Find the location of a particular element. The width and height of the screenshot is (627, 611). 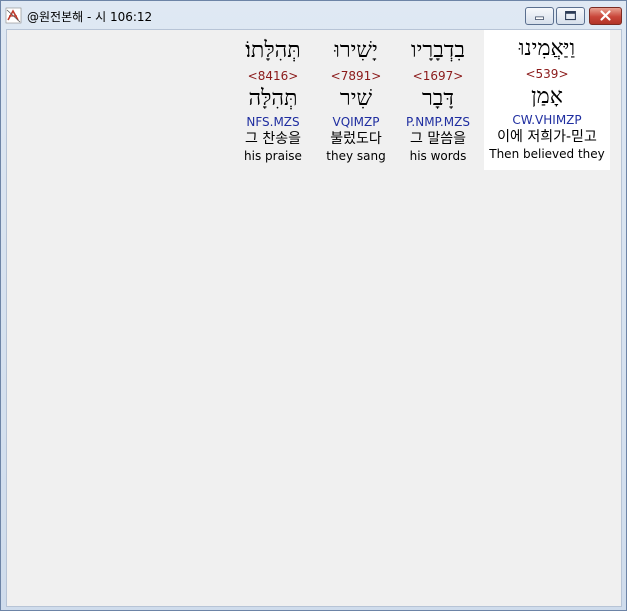

hebrew-lemma: אָמַן is located at coordinates (547, 96).